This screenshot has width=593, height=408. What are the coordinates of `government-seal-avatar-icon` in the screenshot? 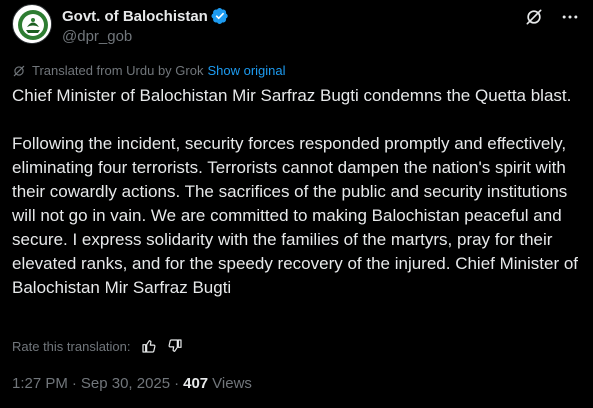 It's located at (32, 24).